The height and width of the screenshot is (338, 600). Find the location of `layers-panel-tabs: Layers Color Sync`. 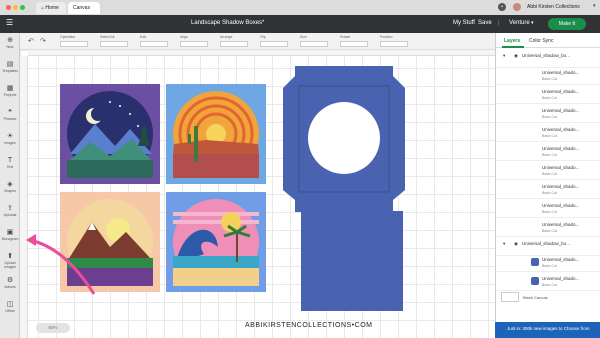

layers-panel-tabs: Layers Color Sync is located at coordinates (548, 40).